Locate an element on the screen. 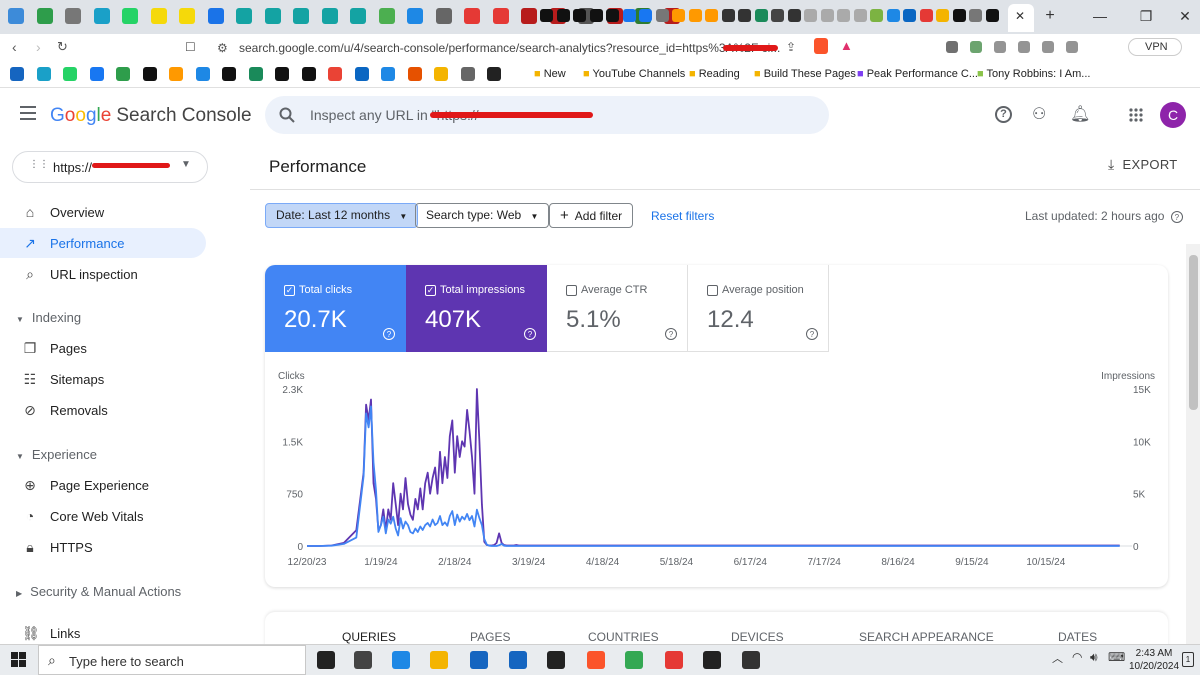 The width and height of the screenshot is (1200, 675). manage-users-icon: ⚇ is located at coordinates (1039, 114).